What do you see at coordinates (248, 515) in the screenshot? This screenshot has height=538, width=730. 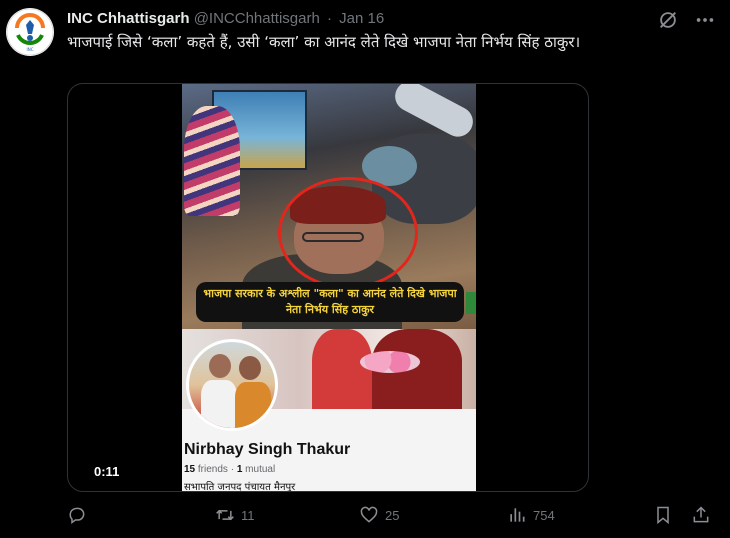 I see `retweet-count: 11` at bounding box center [248, 515].